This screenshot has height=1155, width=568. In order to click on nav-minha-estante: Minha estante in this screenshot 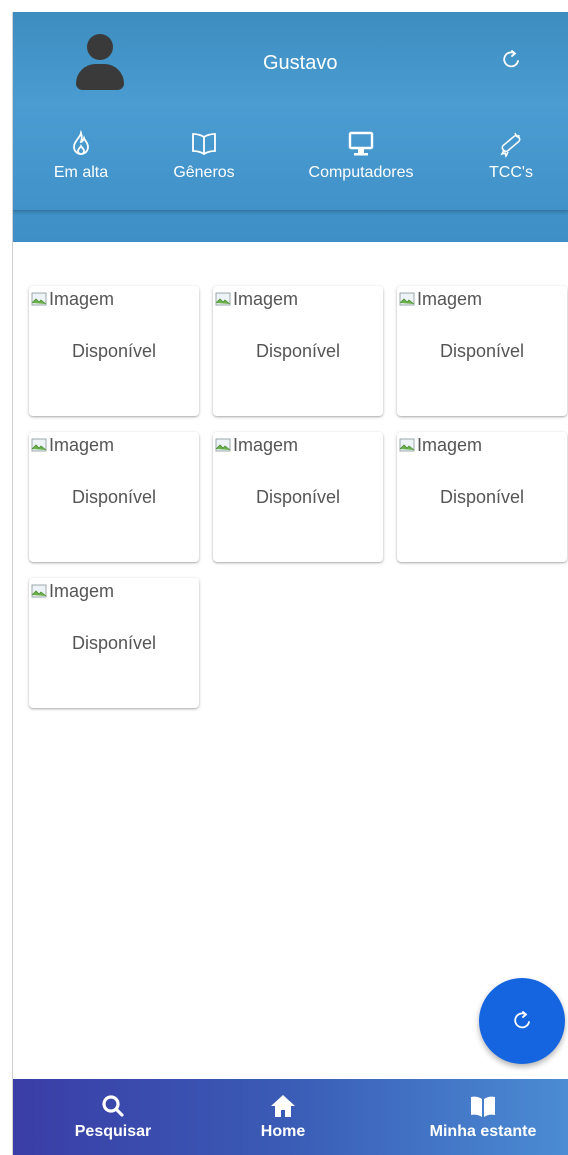, I will do `click(483, 1117)`.